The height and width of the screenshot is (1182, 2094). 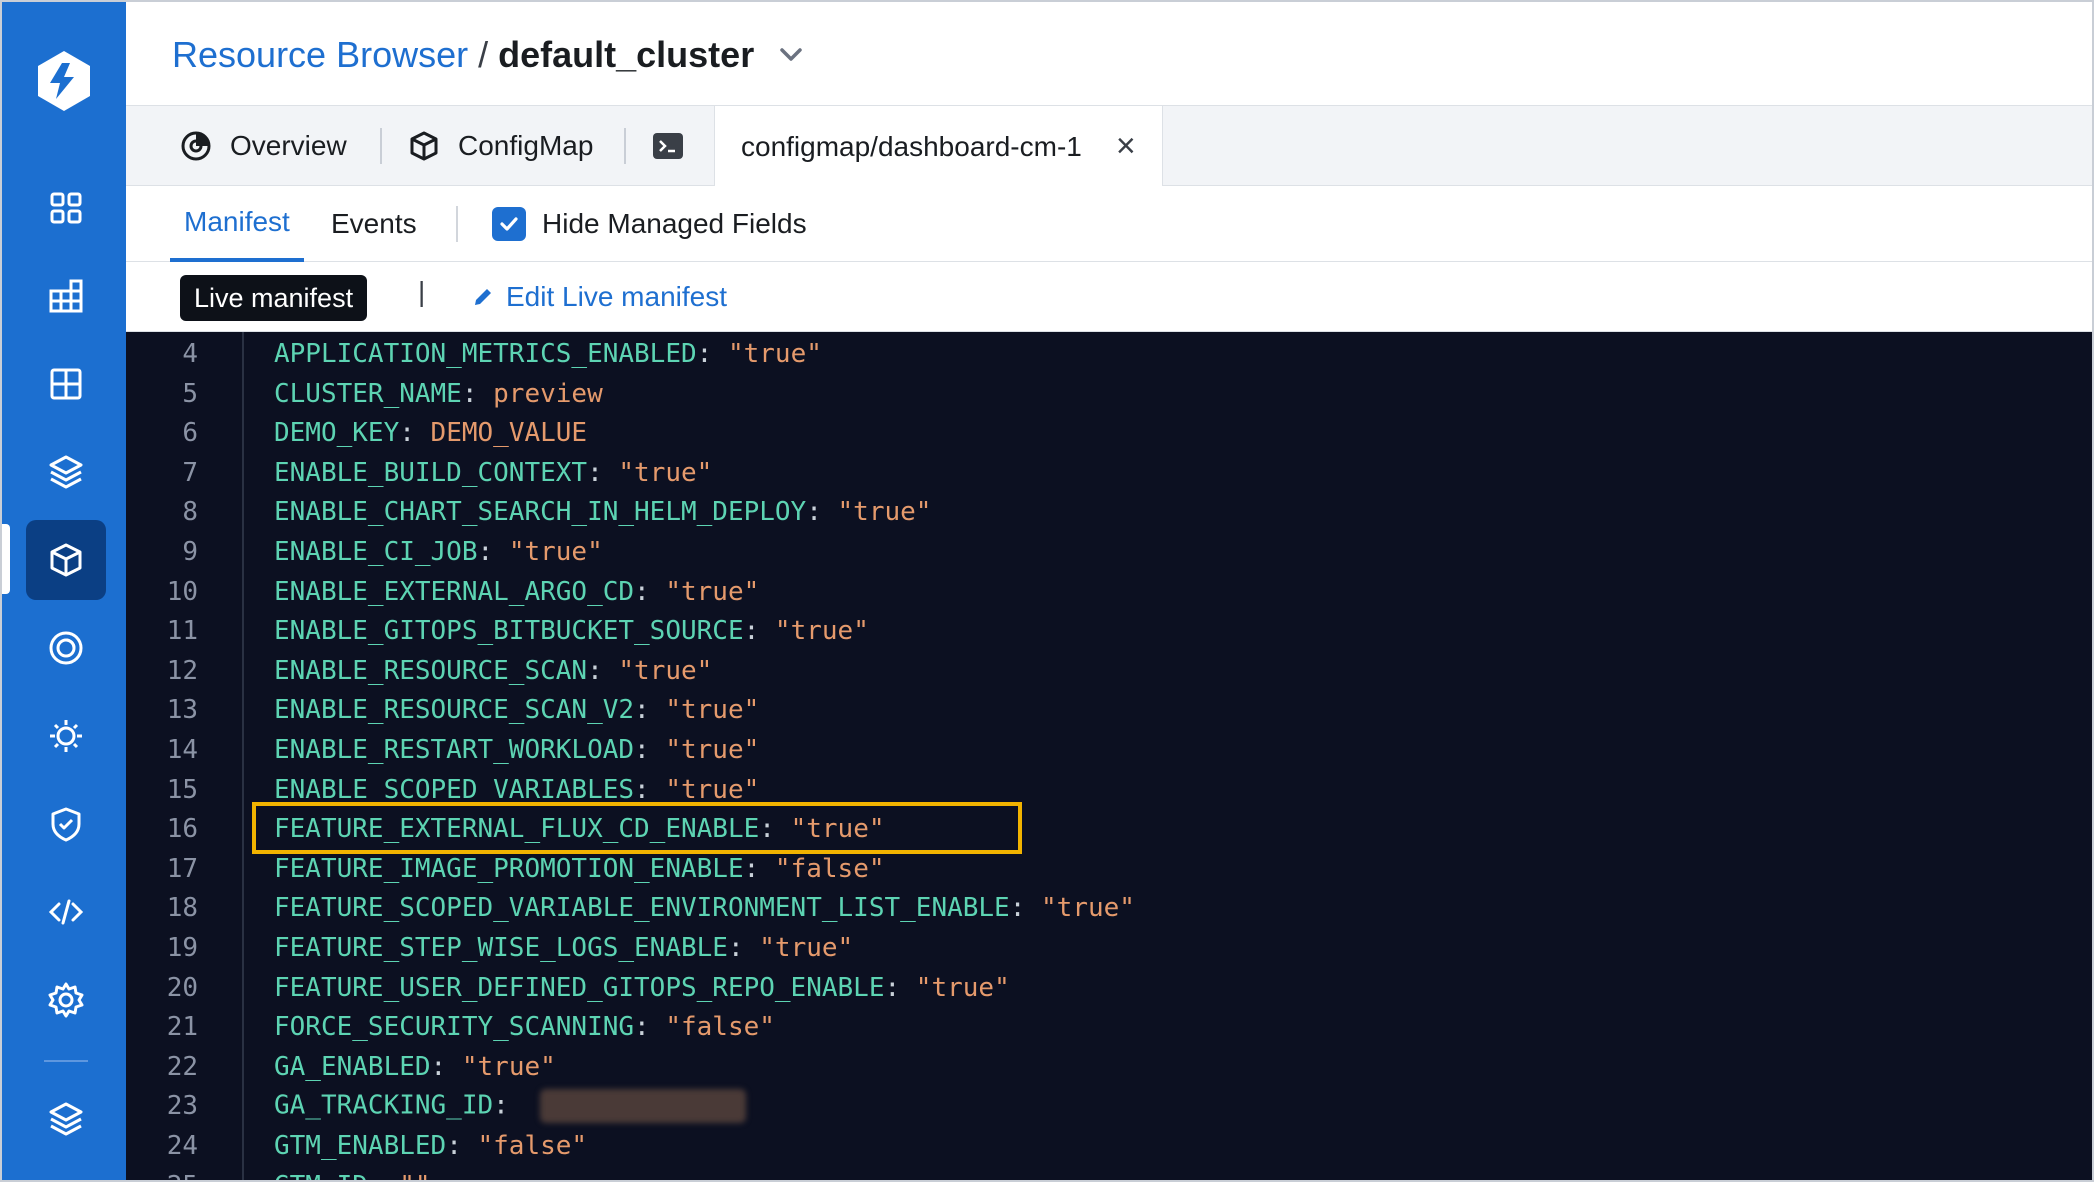 What do you see at coordinates (288, 145) in the screenshot?
I see `tab-overview-label: Overview` at bounding box center [288, 145].